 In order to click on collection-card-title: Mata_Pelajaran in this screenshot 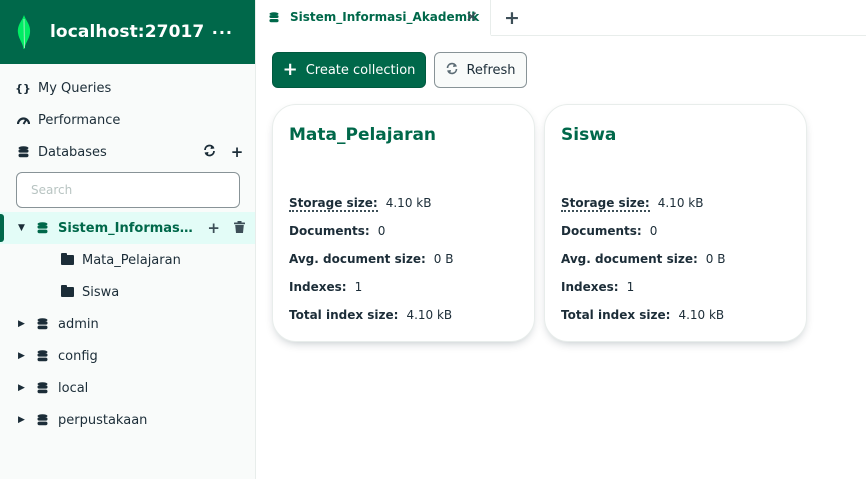, I will do `click(363, 135)`.